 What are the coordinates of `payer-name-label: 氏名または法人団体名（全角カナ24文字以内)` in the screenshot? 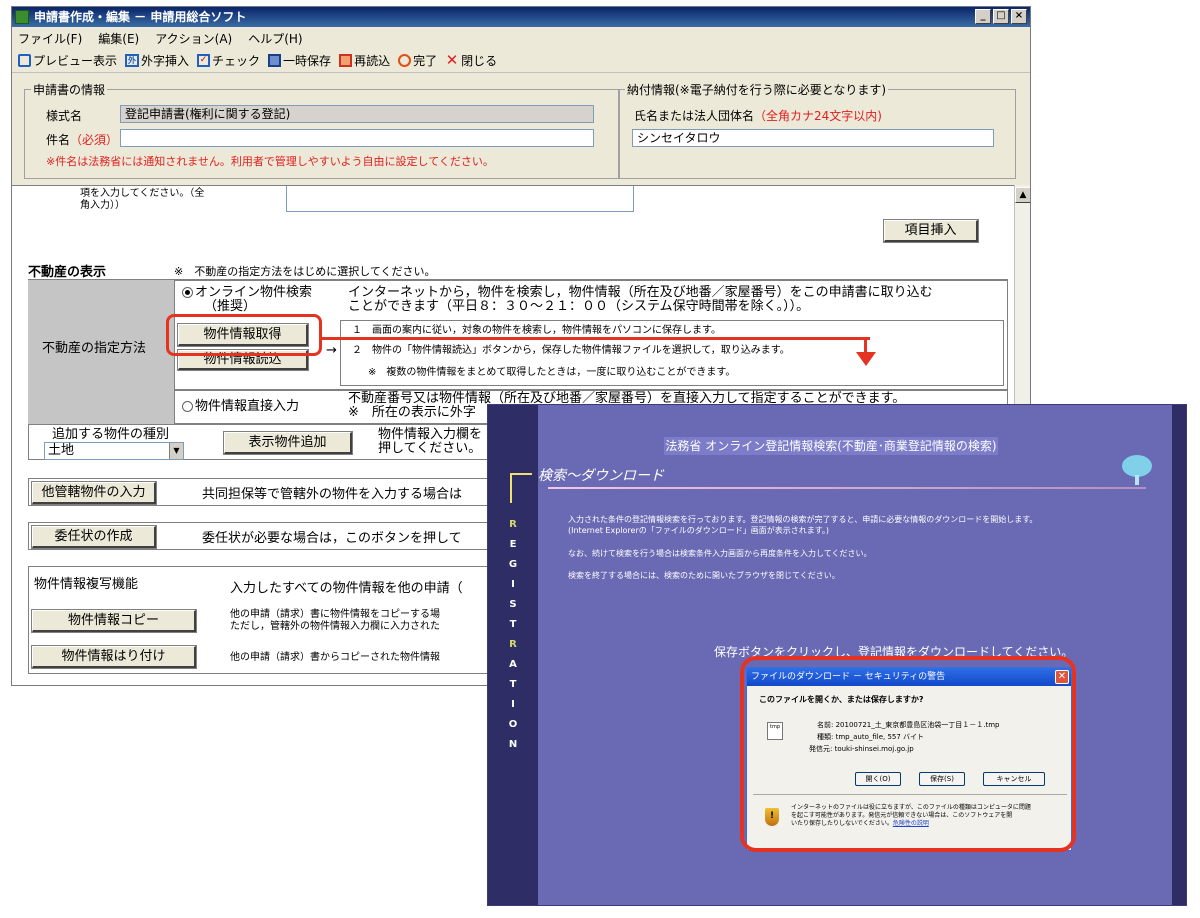 It's located at (758, 115).